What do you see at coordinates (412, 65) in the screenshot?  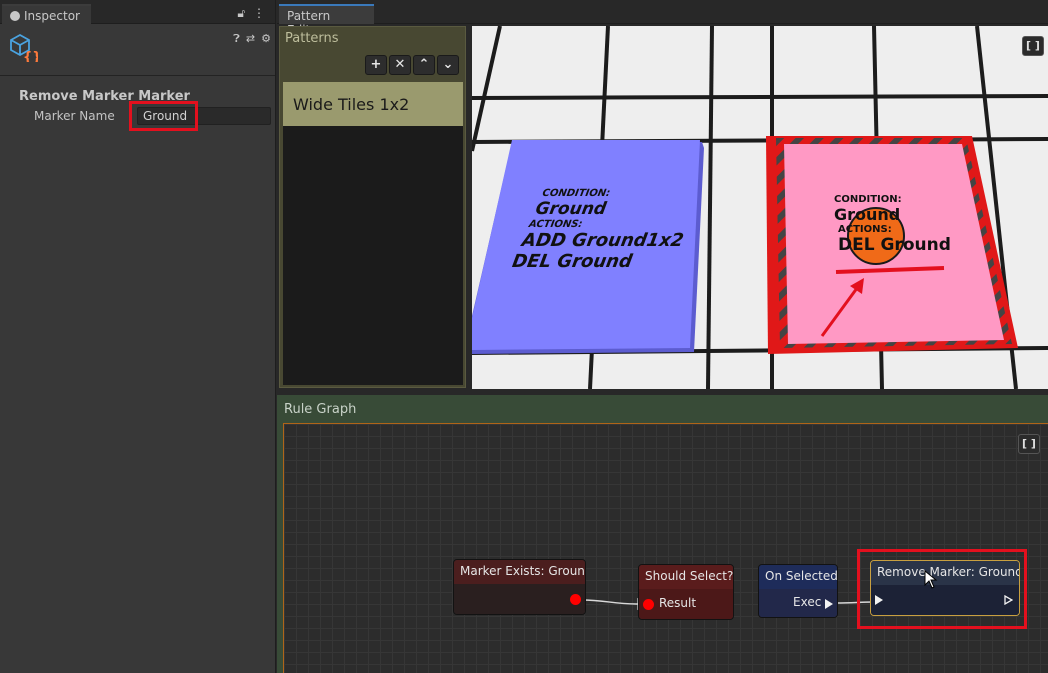 I see `pattern-buttons: + ✕ ⌃ ⌄` at bounding box center [412, 65].